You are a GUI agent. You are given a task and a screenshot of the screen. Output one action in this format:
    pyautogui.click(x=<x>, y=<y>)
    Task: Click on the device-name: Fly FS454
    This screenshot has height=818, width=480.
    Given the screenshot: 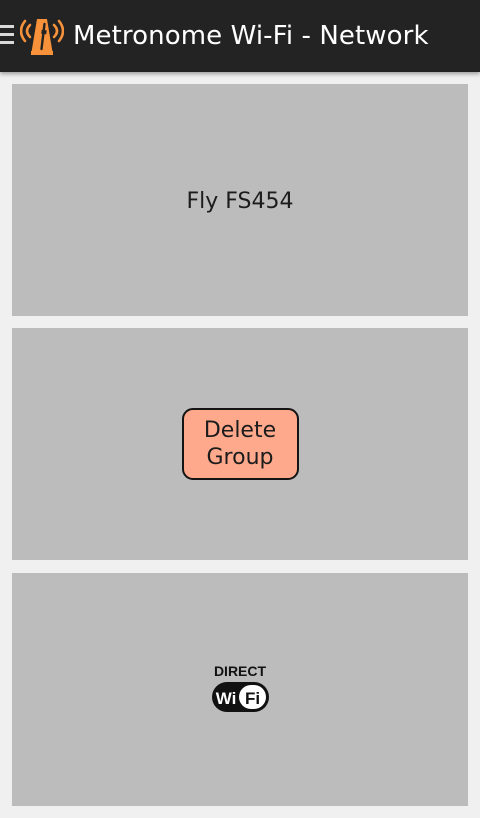 What is the action you would take?
    pyautogui.click(x=240, y=201)
    